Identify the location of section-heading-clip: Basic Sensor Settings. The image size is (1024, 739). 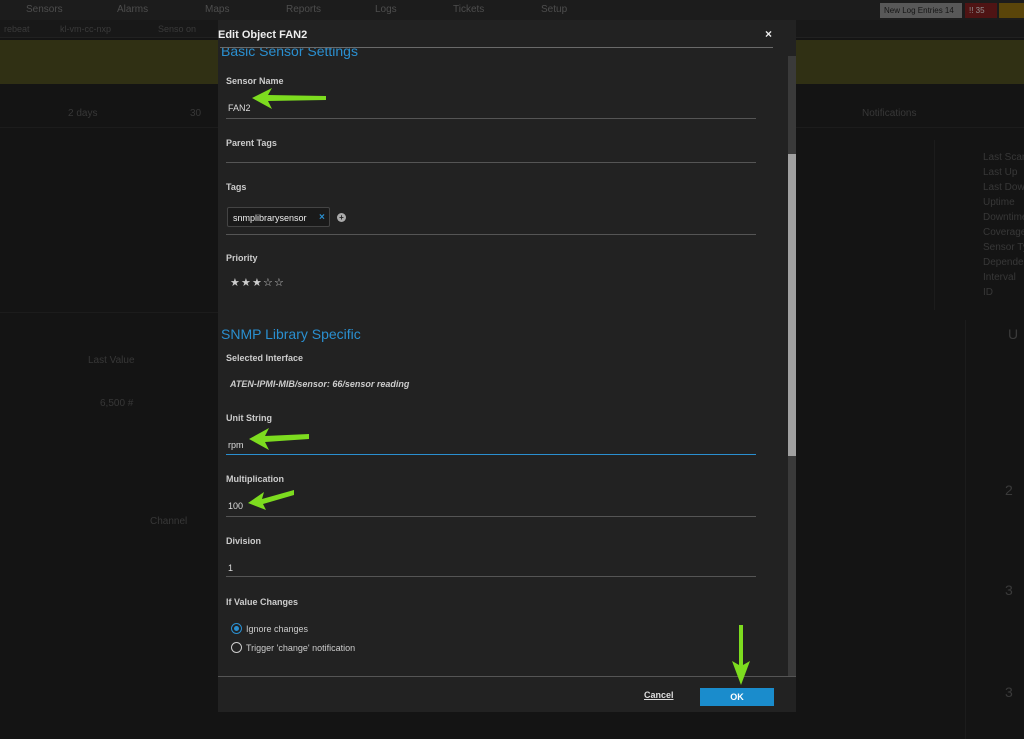
(498, 55).